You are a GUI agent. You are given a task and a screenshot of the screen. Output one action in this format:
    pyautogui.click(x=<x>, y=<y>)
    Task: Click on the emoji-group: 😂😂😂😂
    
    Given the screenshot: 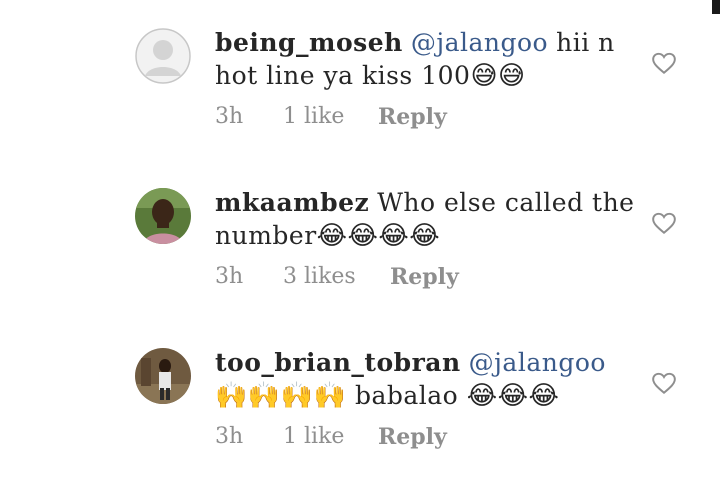 What is the action you would take?
    pyautogui.click(x=378, y=236)
    